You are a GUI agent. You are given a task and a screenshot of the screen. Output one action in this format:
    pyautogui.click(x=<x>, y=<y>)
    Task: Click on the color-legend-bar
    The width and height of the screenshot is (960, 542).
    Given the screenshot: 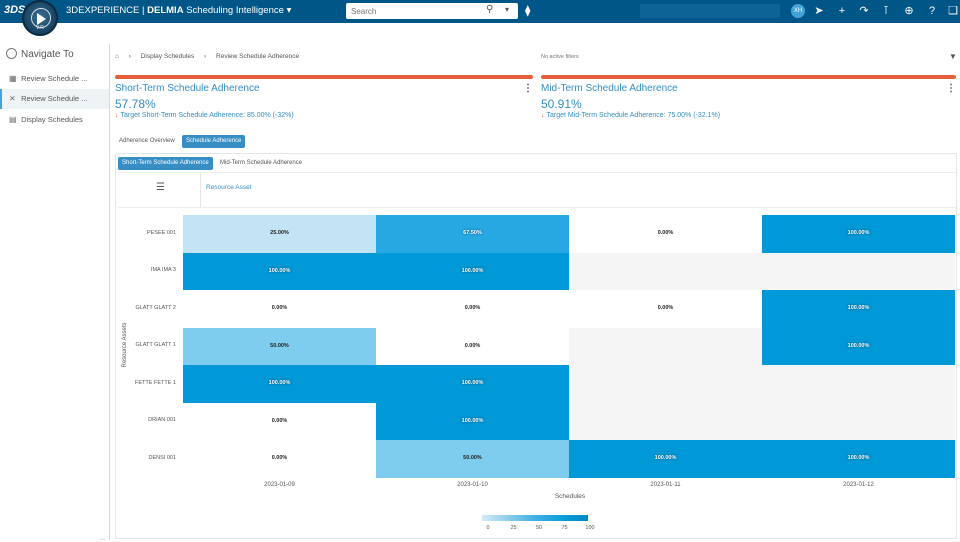 What is the action you would take?
    pyautogui.click(x=535, y=518)
    